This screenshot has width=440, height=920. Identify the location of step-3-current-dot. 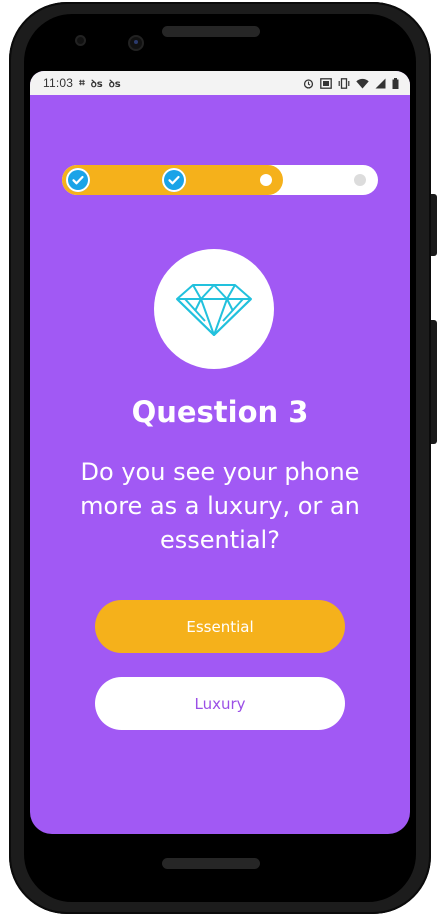
(266, 180).